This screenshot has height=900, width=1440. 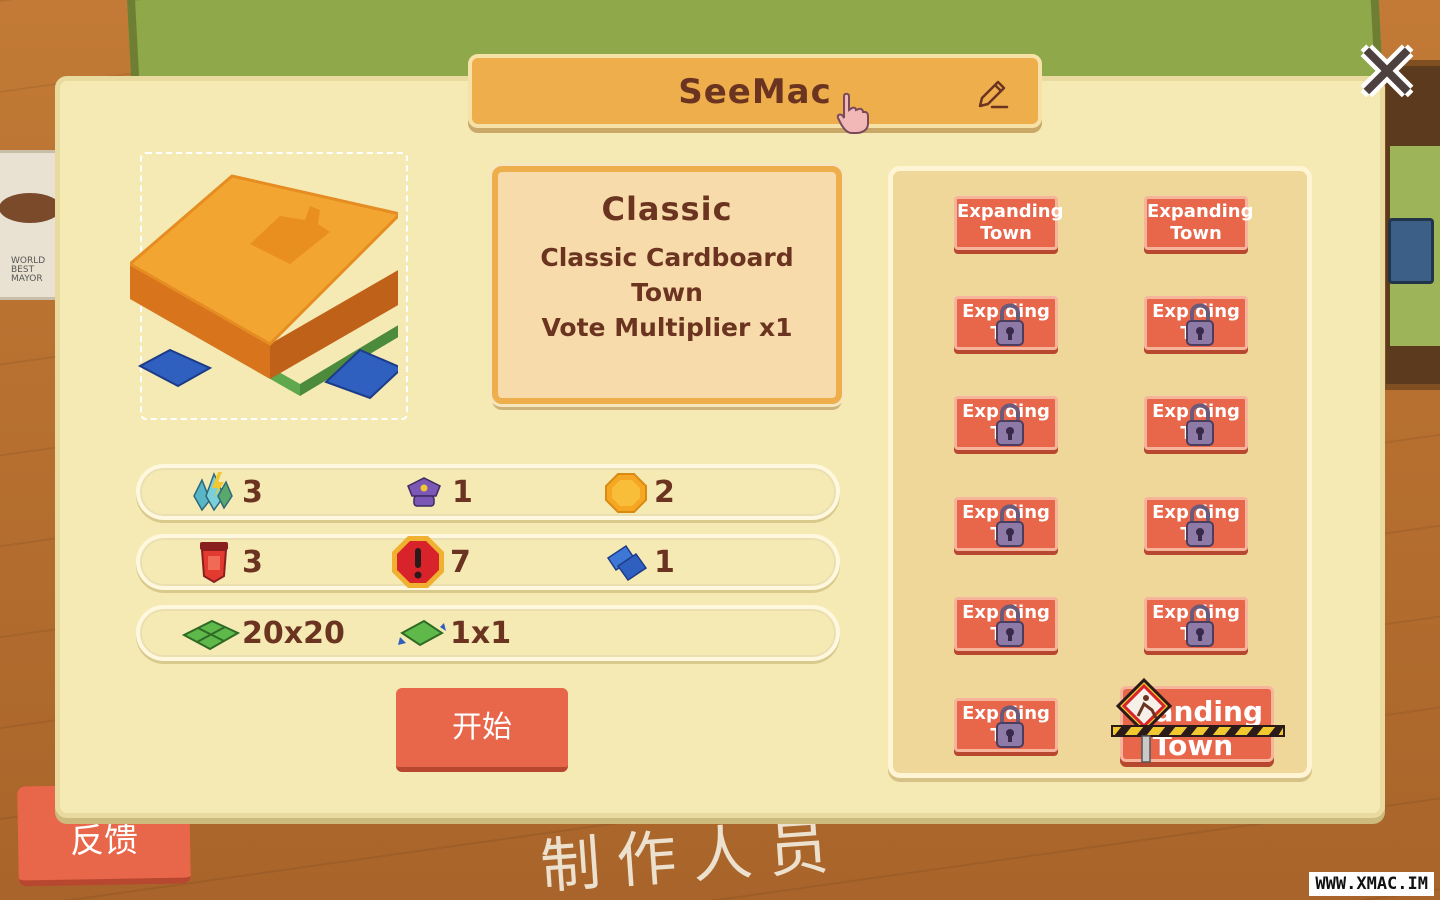 I want to click on stats-row-3: 20x20 1x1, so click(x=488, y=633).